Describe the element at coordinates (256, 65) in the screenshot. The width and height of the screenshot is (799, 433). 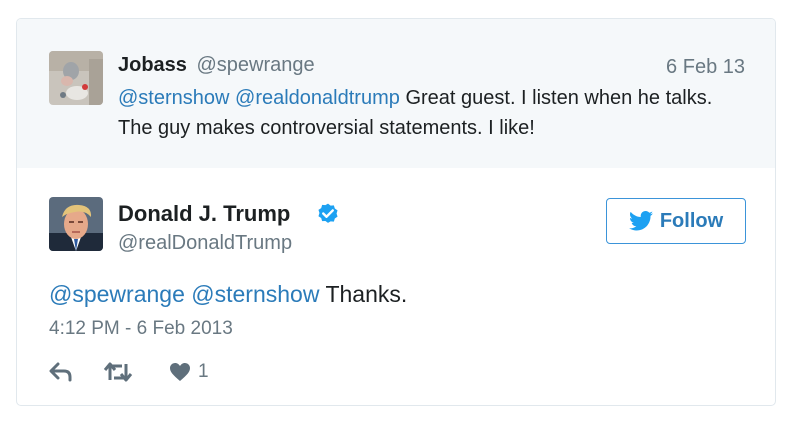
I see `parent-author-handle: @spewrange` at that location.